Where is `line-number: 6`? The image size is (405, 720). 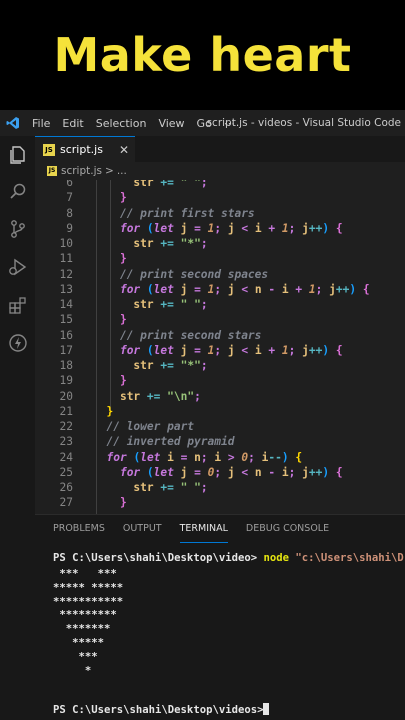 line-number: 6 is located at coordinates (69, 184).